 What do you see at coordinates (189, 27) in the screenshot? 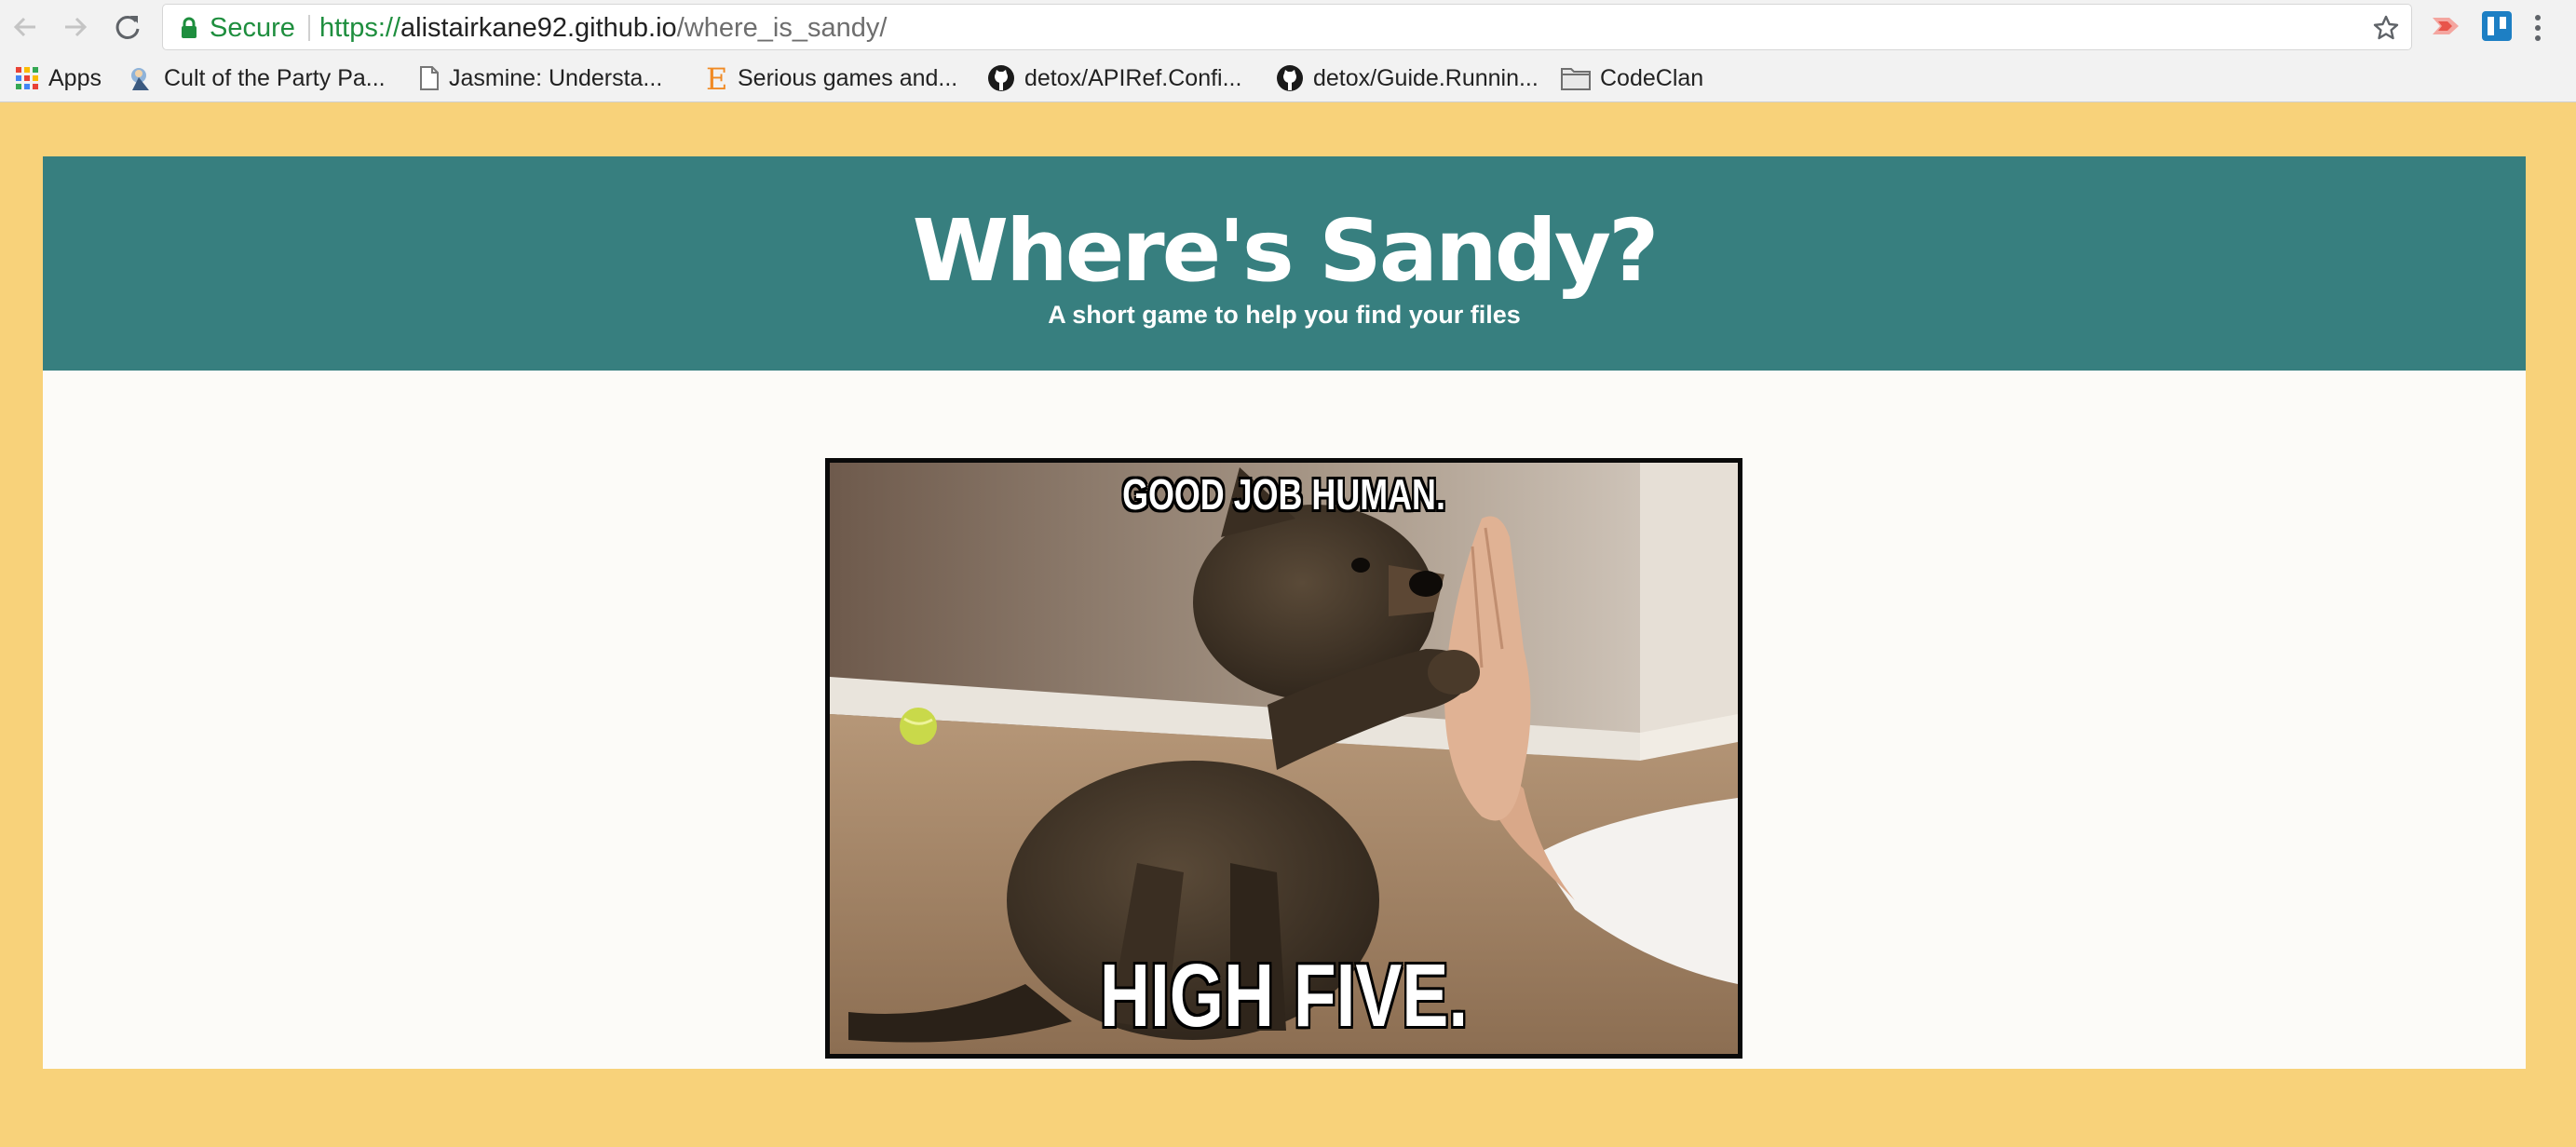
I see `lock-icon` at bounding box center [189, 27].